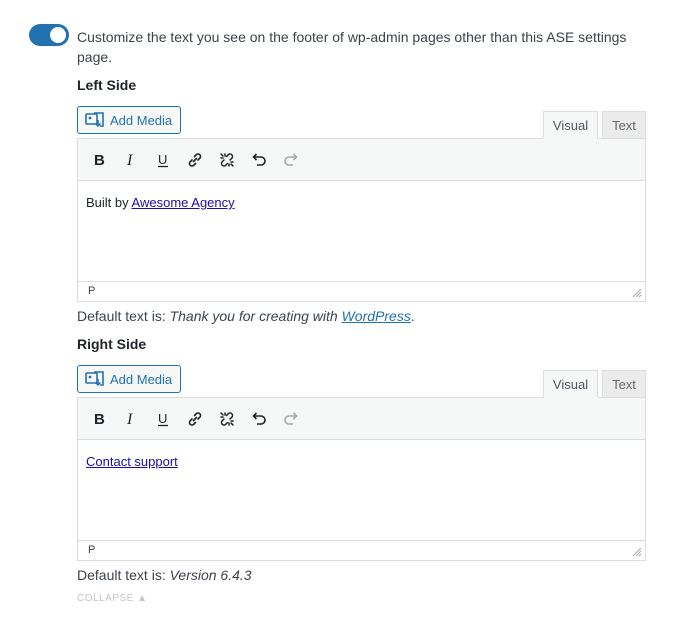 Image resolution: width=675 pixels, height=617 pixels. I want to click on left-side-title: Left Side, so click(107, 85).